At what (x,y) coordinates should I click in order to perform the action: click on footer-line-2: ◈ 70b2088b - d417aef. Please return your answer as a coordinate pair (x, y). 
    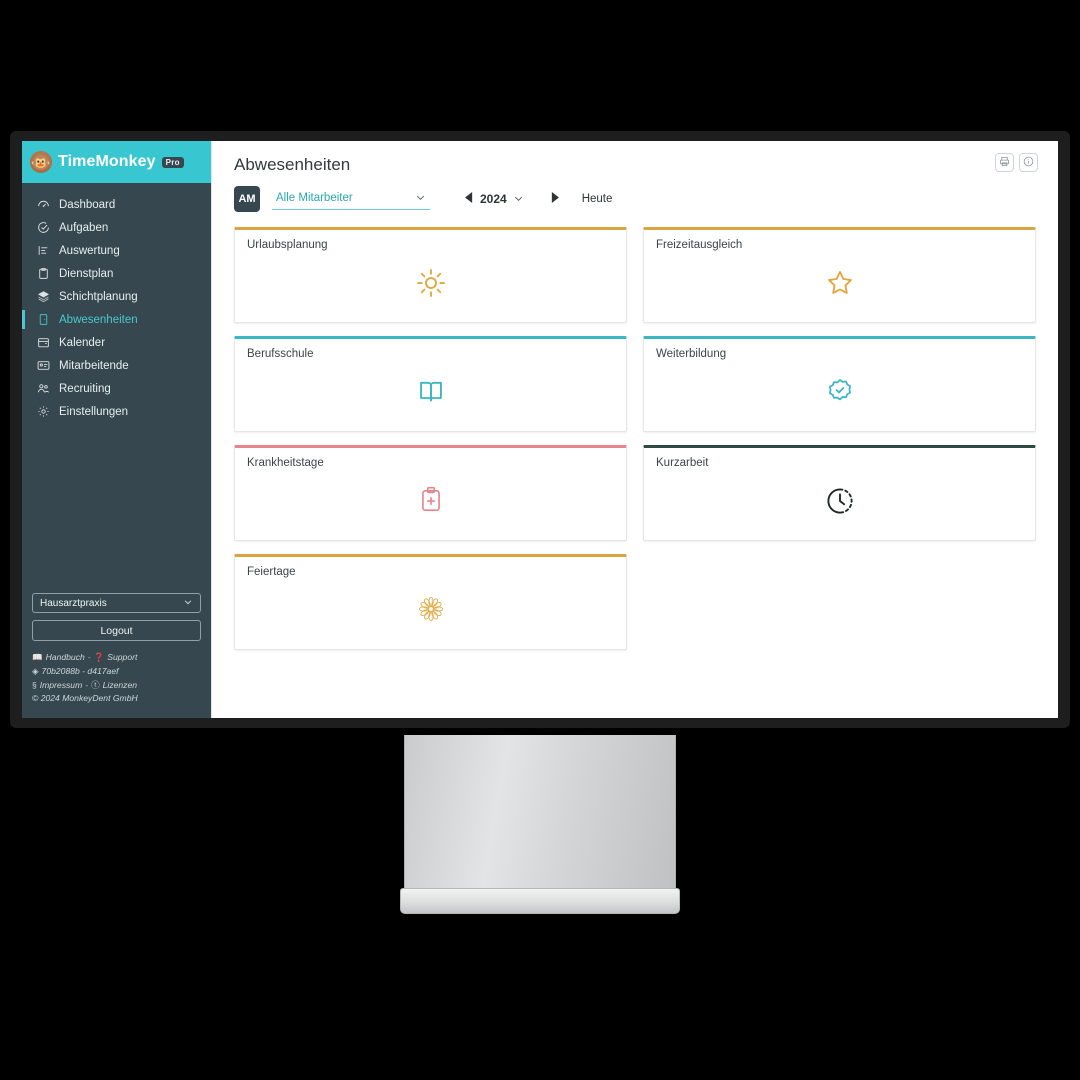
    Looking at the image, I should click on (116, 672).